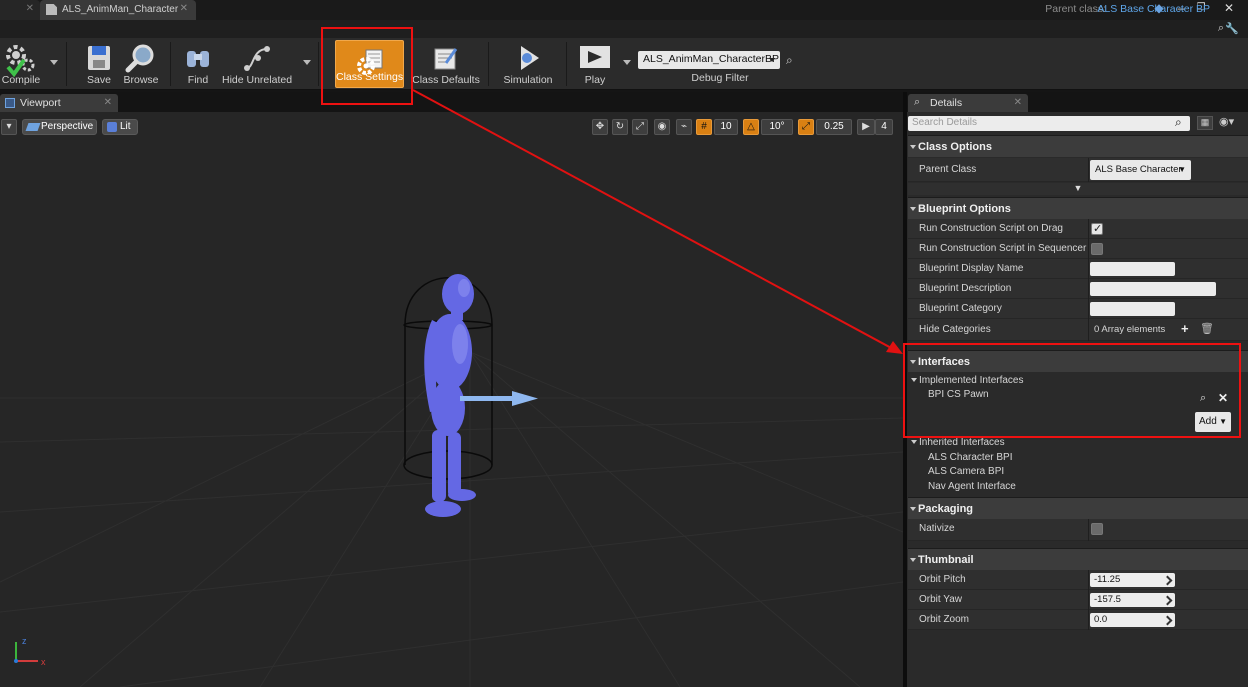 This screenshot has width=1248, height=687. Describe the element at coordinates (1207, 328) in the screenshot. I see `trash-icon: 🗑` at that location.